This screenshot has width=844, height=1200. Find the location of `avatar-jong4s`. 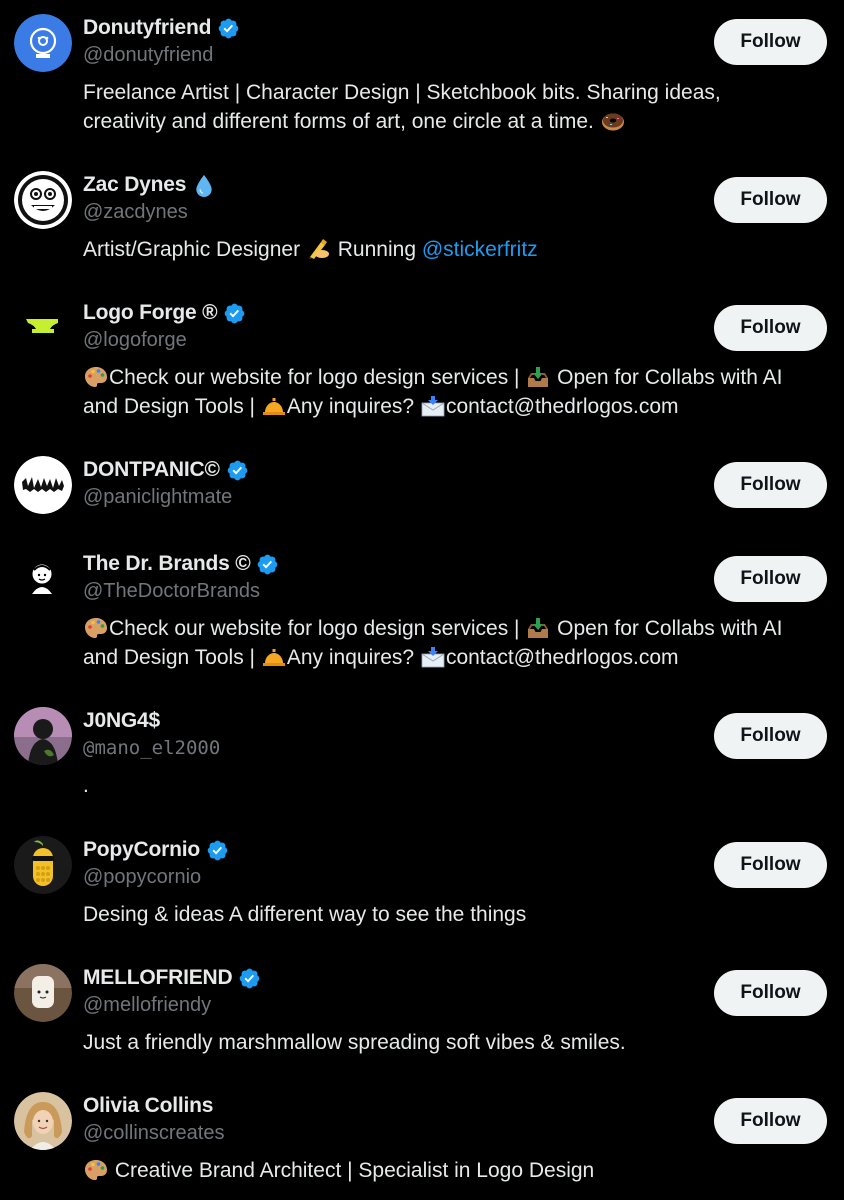

avatar-jong4s is located at coordinates (43, 736).